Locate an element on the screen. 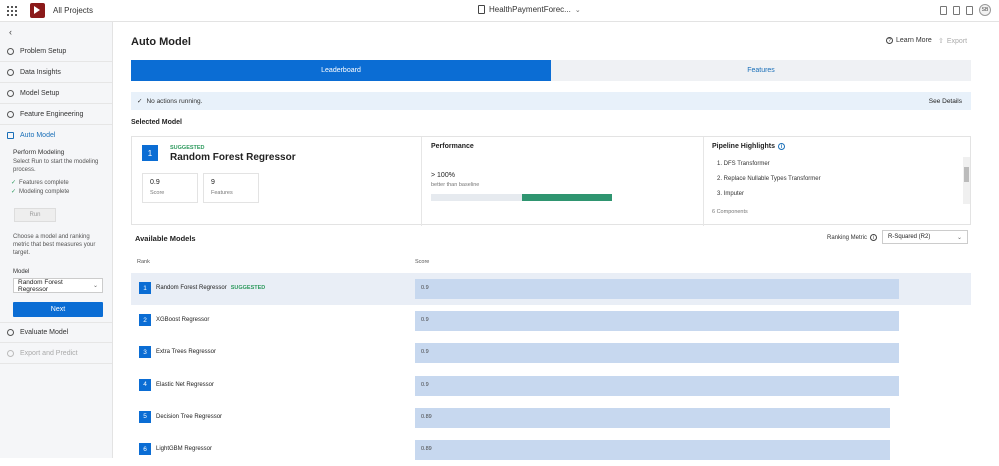  sidebar-item-label: Feature Engineering is located at coordinates (52, 114).